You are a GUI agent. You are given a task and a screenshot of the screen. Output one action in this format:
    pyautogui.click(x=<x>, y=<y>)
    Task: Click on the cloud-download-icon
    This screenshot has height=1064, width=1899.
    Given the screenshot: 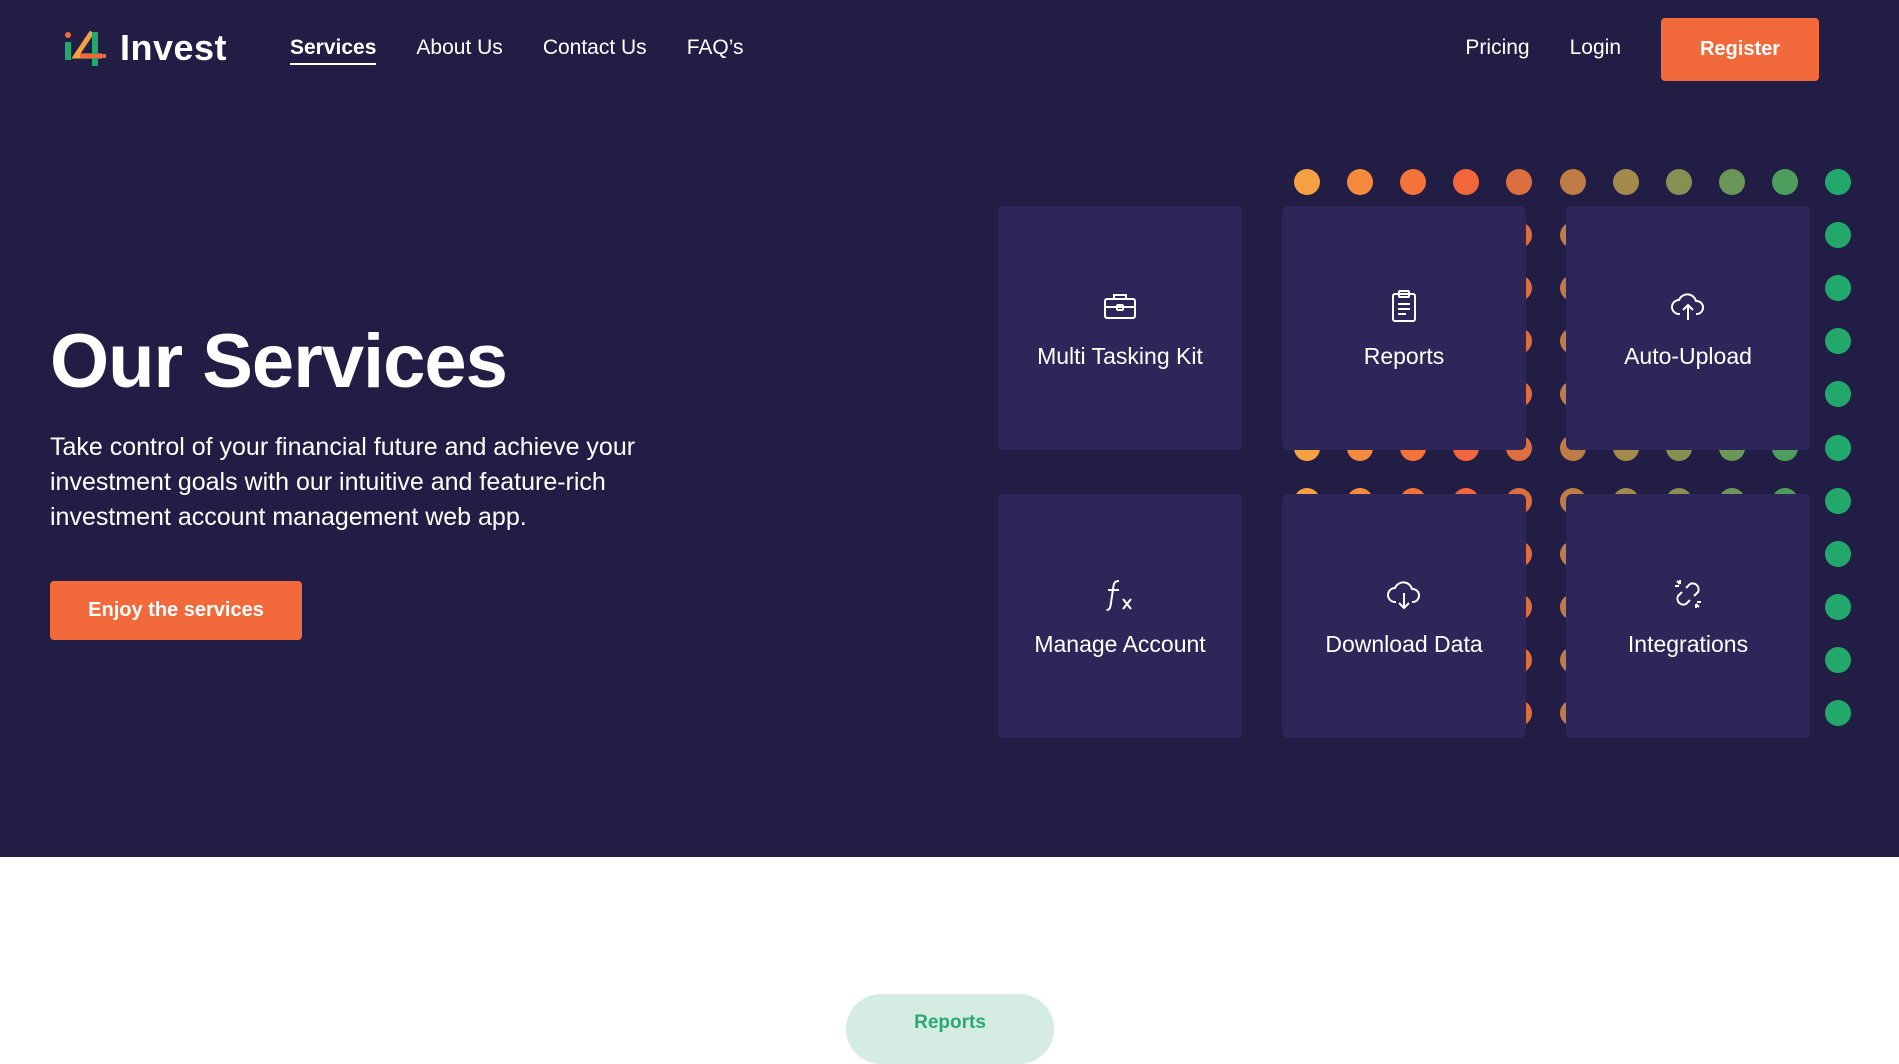 What is the action you would take?
    pyautogui.click(x=1403, y=594)
    